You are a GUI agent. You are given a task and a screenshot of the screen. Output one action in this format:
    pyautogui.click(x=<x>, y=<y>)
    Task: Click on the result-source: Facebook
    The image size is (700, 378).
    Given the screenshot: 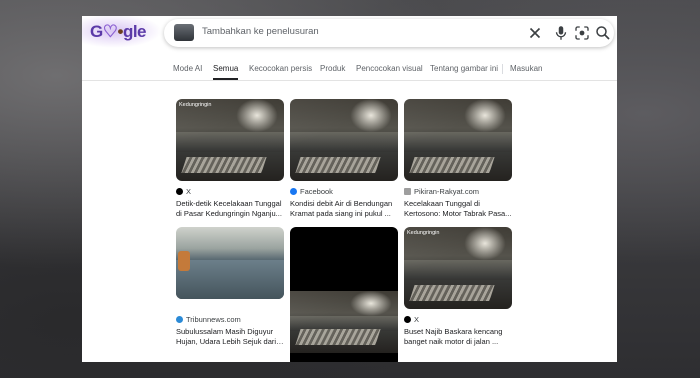 What is the action you would take?
    pyautogui.click(x=311, y=191)
    